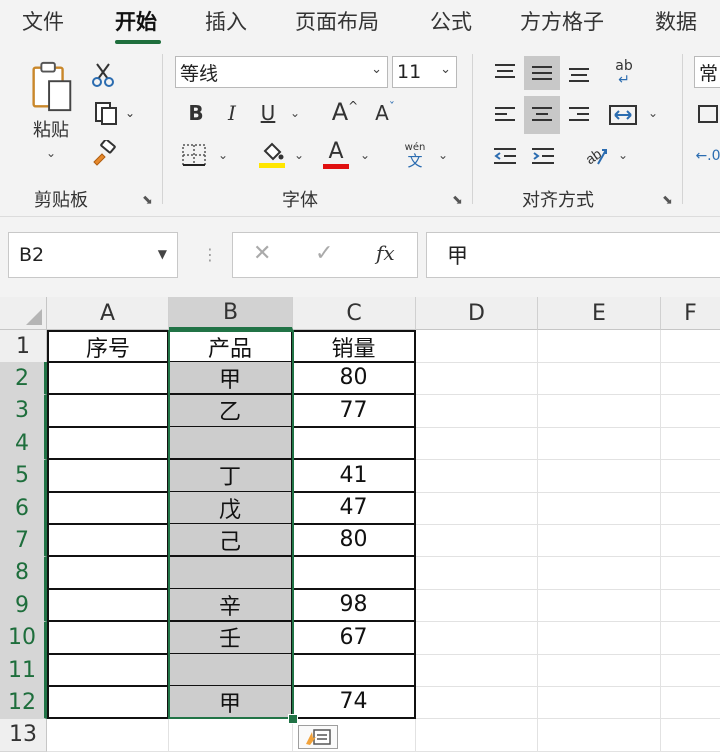 This screenshot has height=752, width=720. Describe the element at coordinates (623, 115) in the screenshot. I see `merge-center-button` at that location.